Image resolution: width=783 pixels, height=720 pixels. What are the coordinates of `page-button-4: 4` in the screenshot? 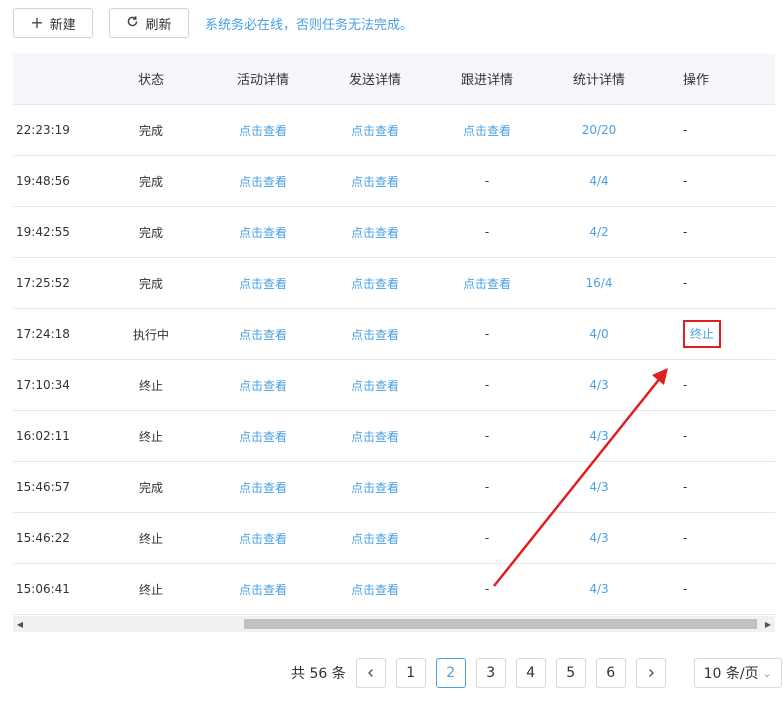 It's located at (530, 673).